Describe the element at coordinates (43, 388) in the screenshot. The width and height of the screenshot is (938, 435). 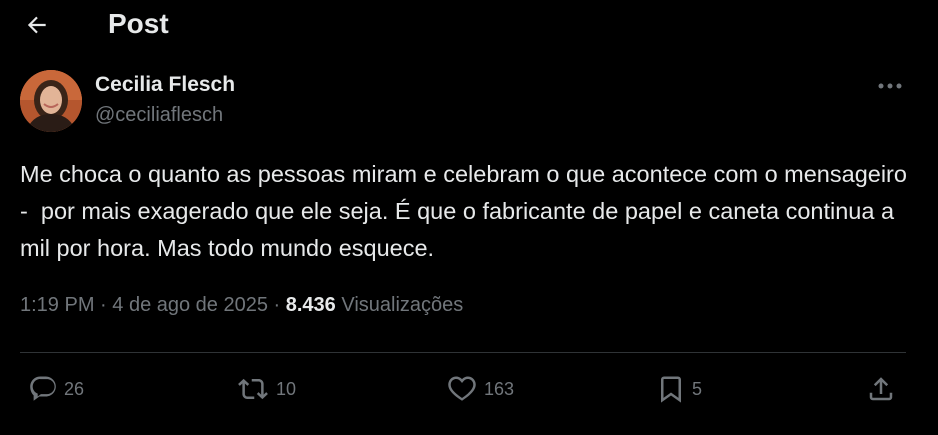
I see `reply-icon` at that location.